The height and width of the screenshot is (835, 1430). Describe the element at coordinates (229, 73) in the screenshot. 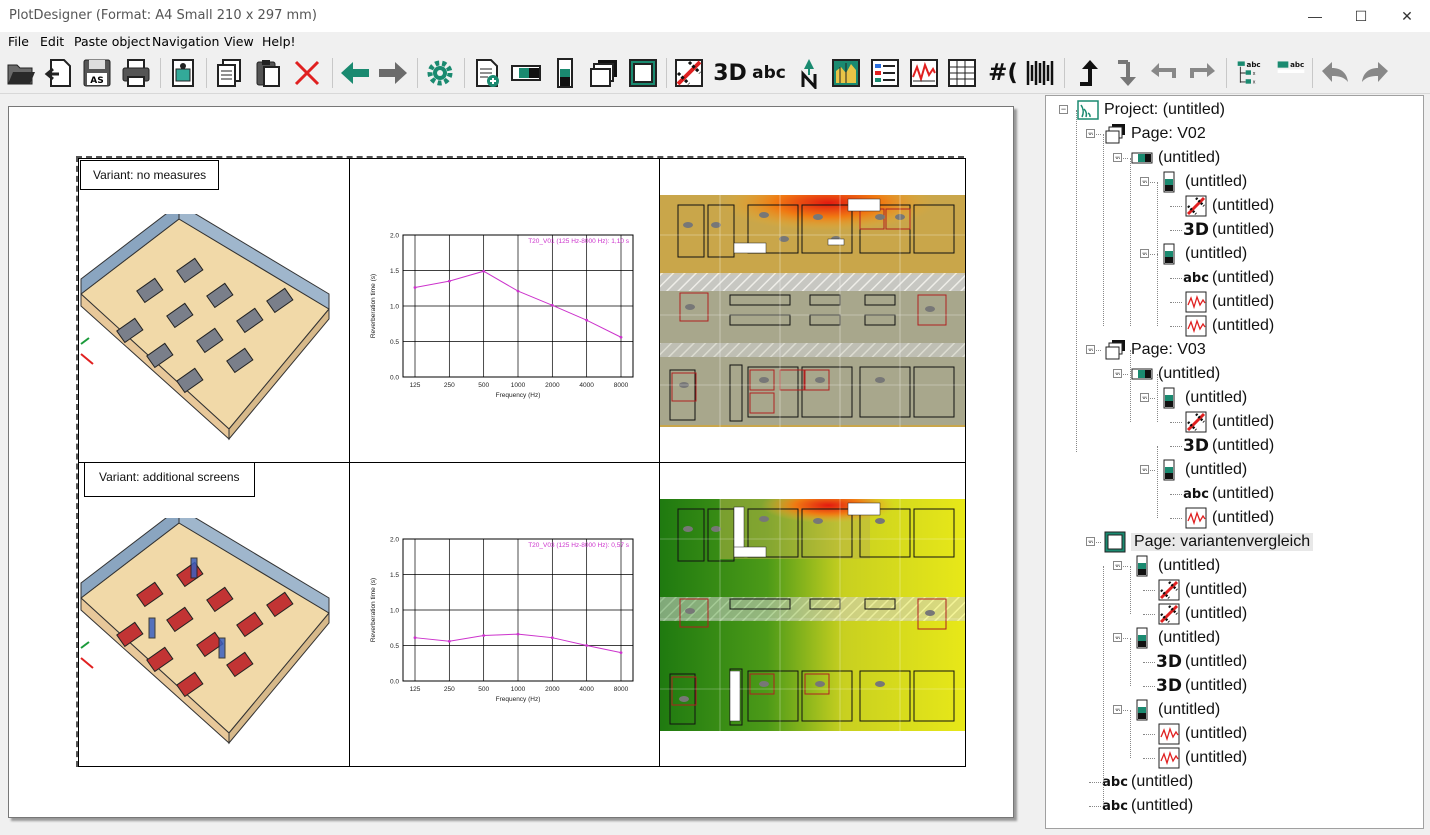

I see `copy-icon` at that location.